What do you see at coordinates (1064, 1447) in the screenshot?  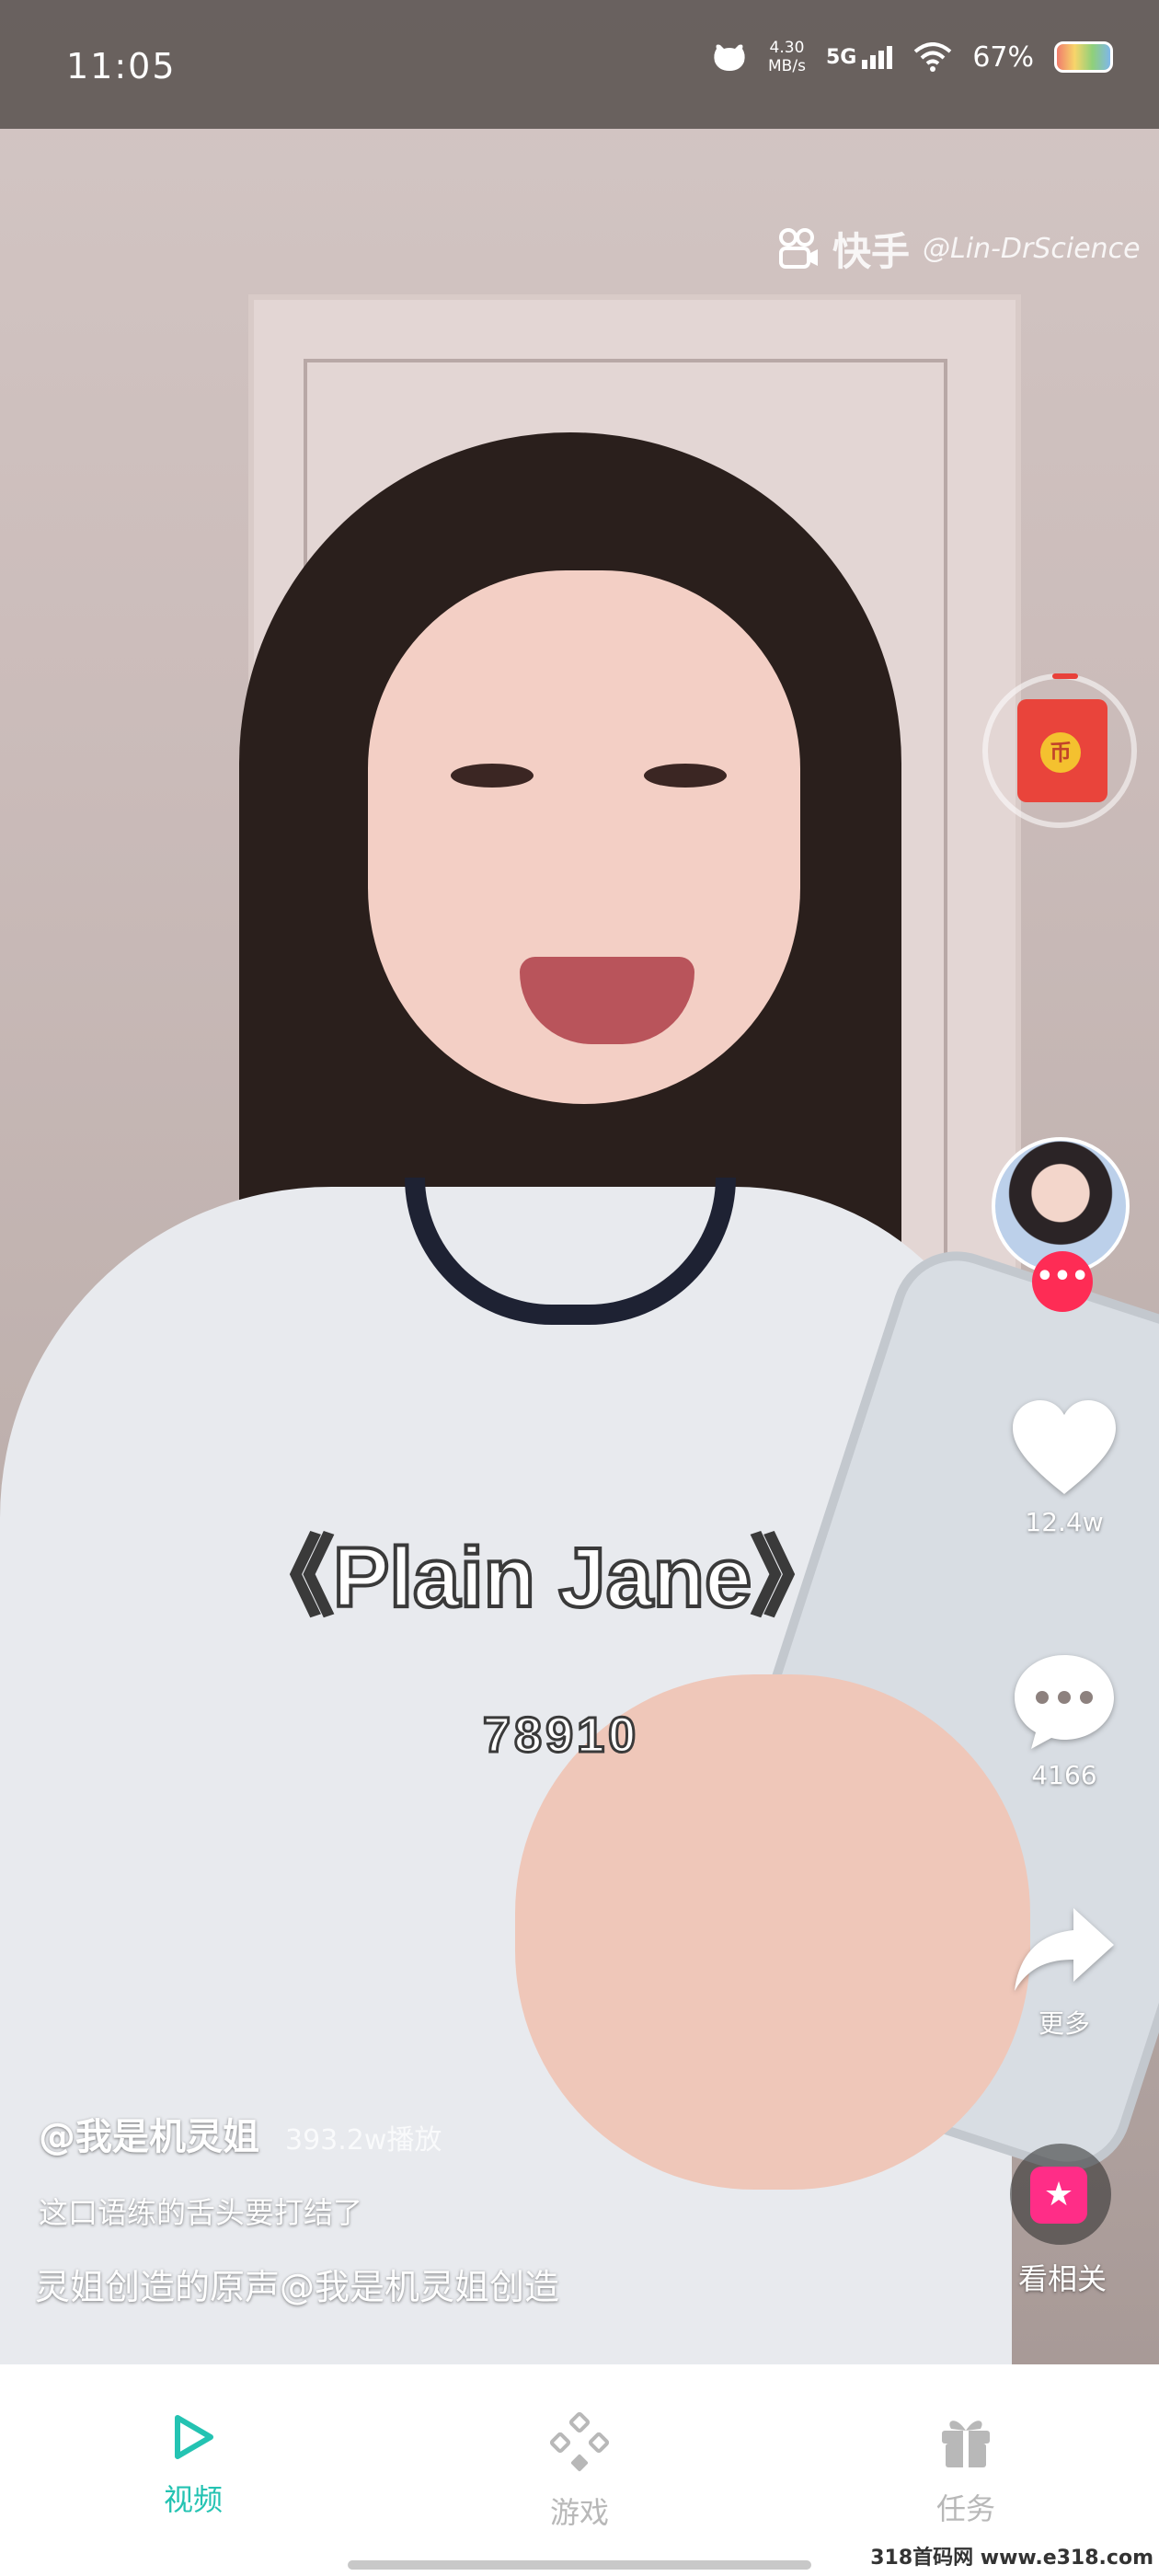 I see `heart-icon` at bounding box center [1064, 1447].